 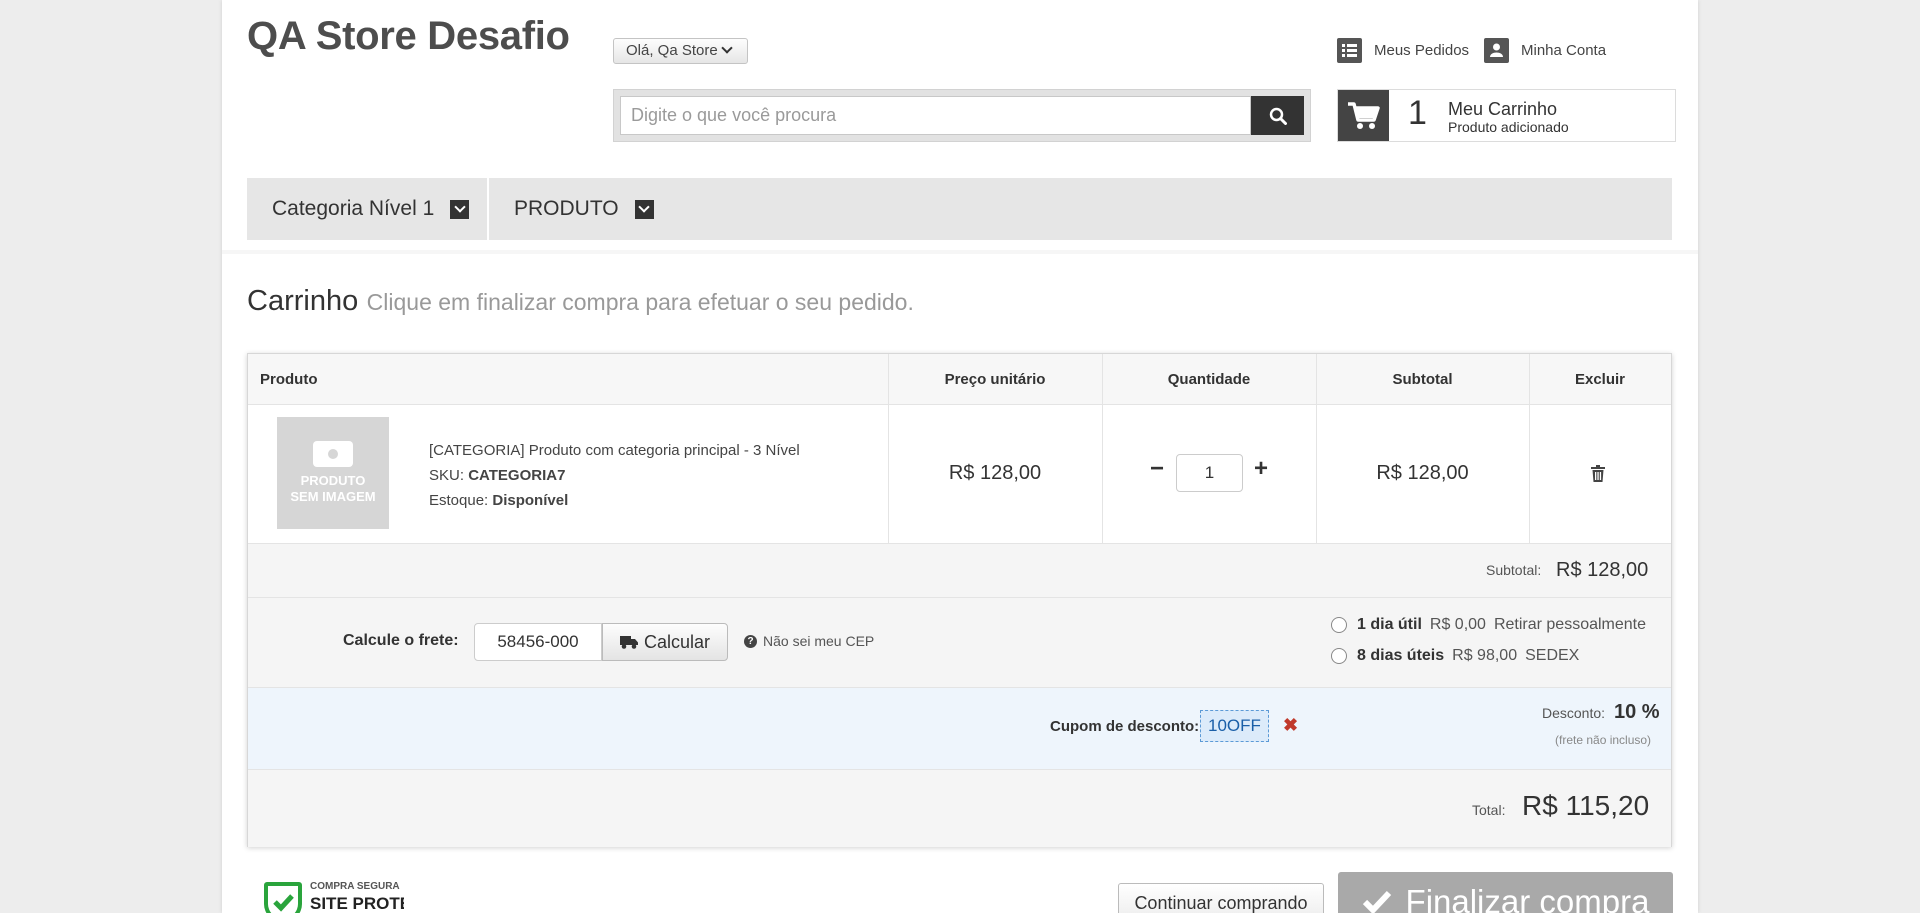 I want to click on search-icon, so click(x=1278, y=116).